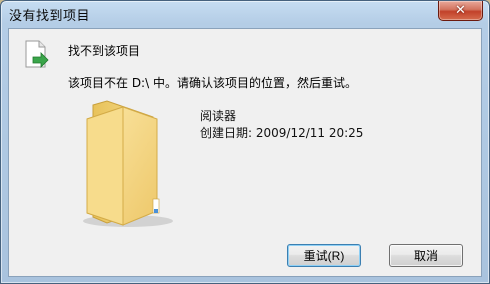  What do you see at coordinates (104, 51) in the screenshot?
I see `dialog-heading: 找不到该项目` at bounding box center [104, 51].